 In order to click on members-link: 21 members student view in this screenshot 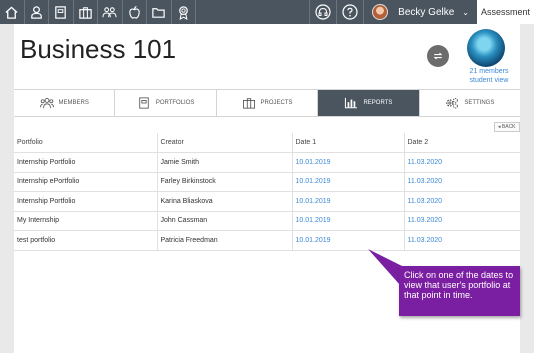, I will do `click(489, 76)`.